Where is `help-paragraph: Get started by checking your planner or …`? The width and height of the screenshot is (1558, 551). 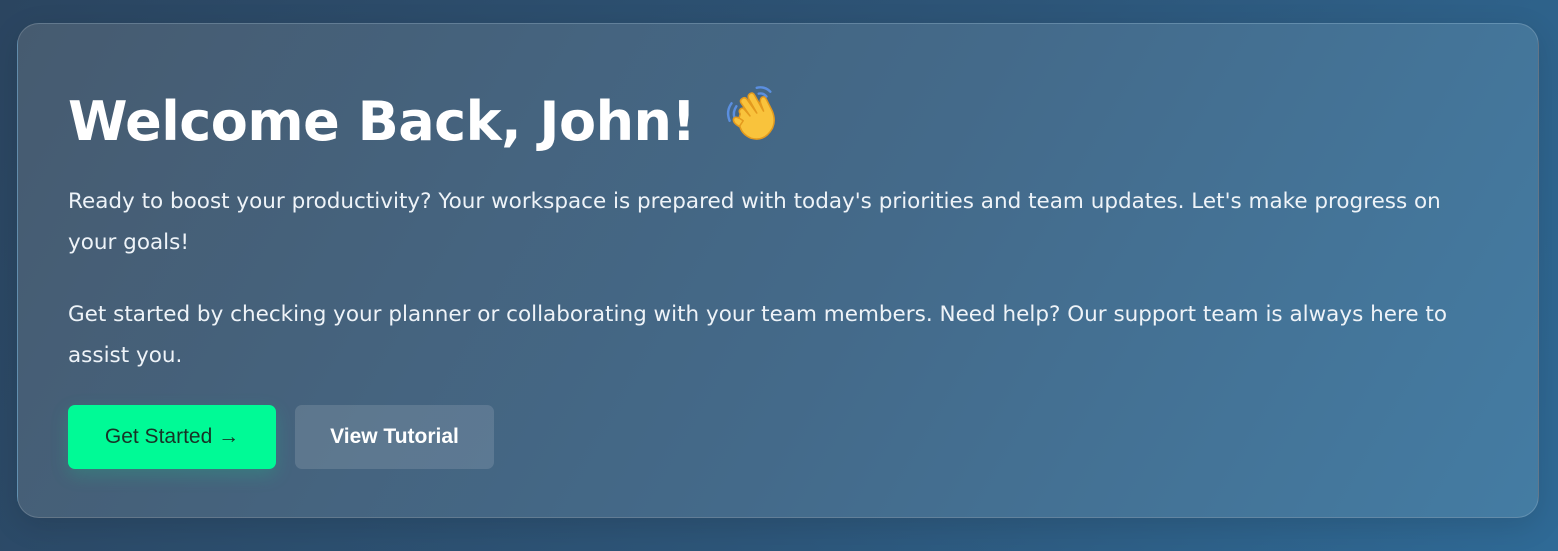
help-paragraph: Get started by checking your planner or … is located at coordinates (757, 335).